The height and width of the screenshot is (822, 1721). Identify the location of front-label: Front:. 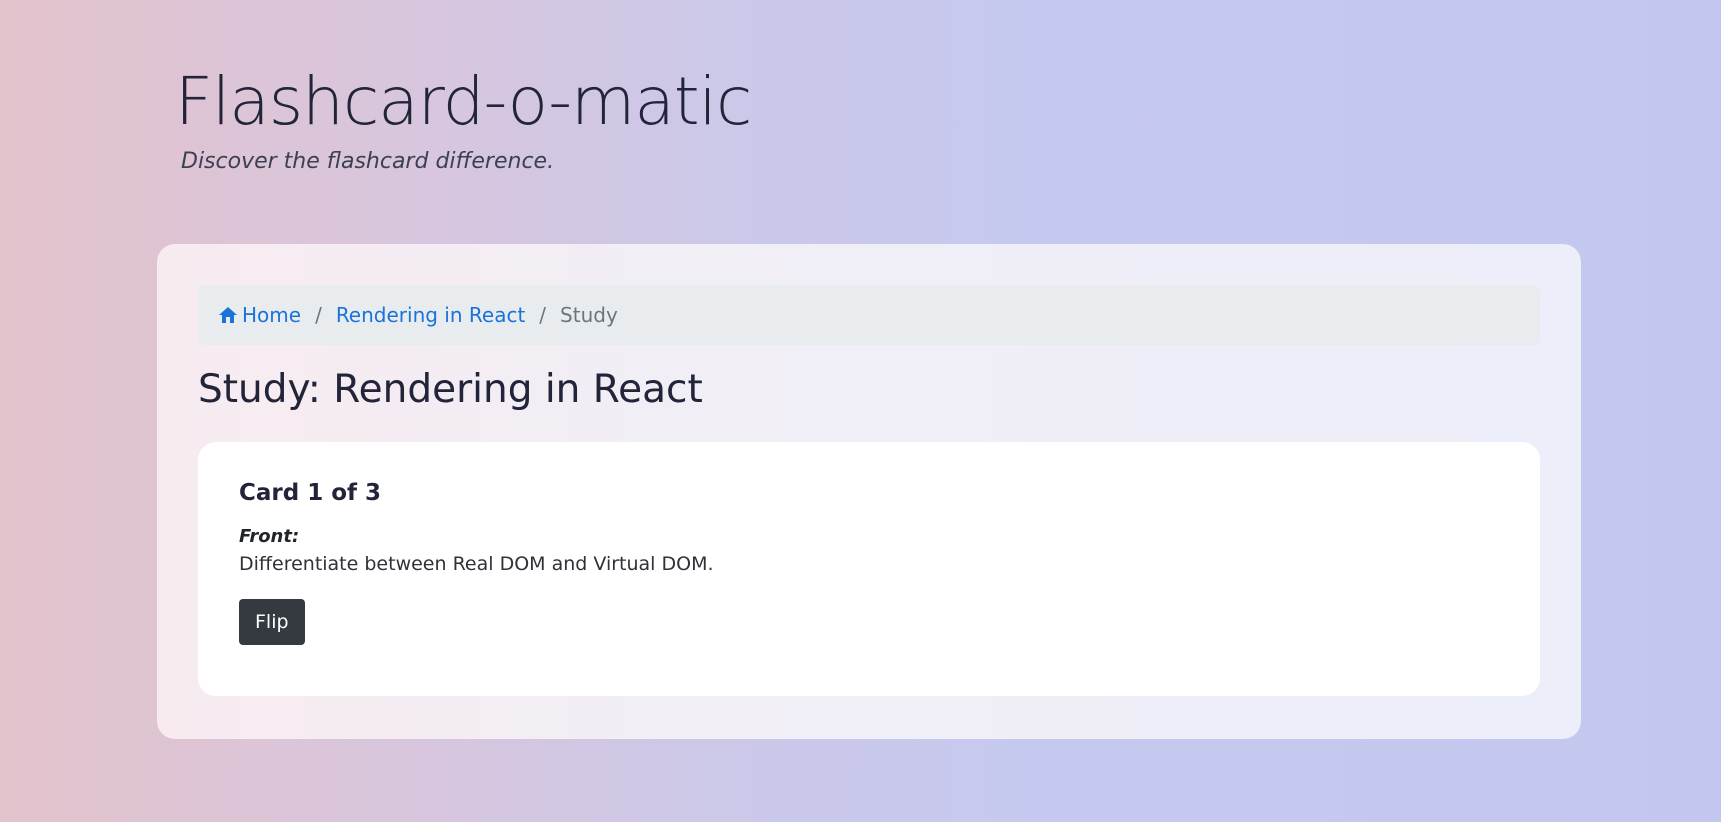
(269, 536).